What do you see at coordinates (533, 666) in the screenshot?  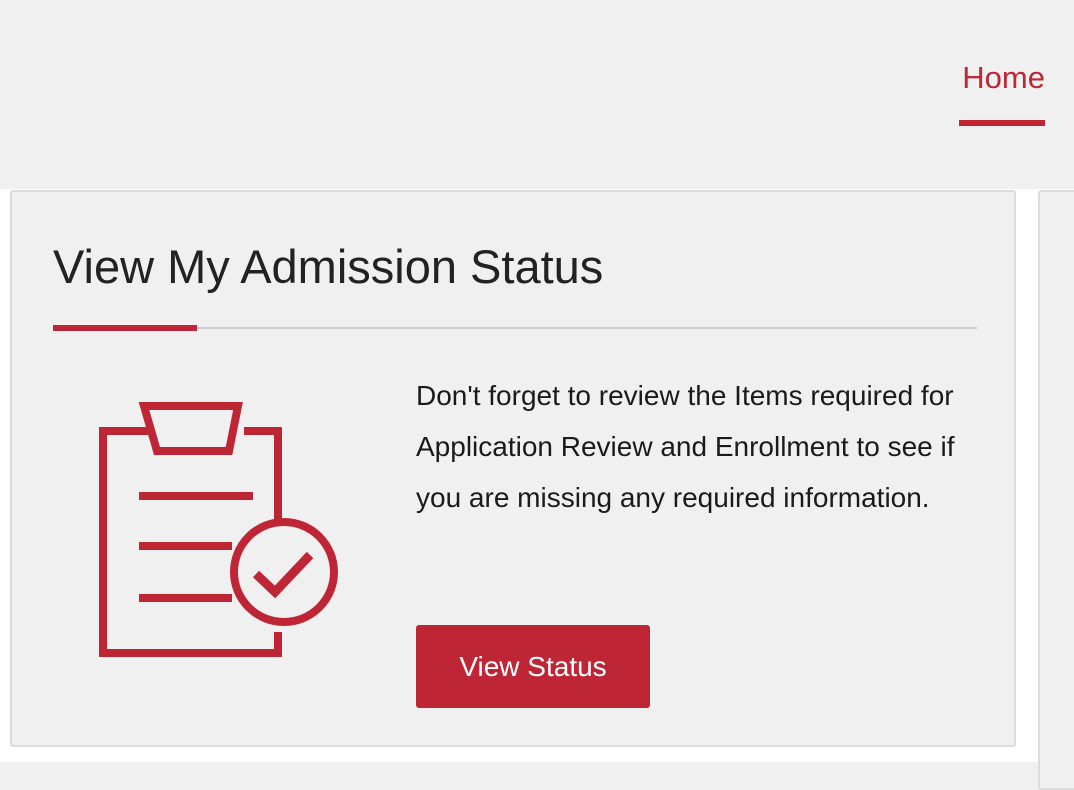 I see `view-status-button: View Status` at bounding box center [533, 666].